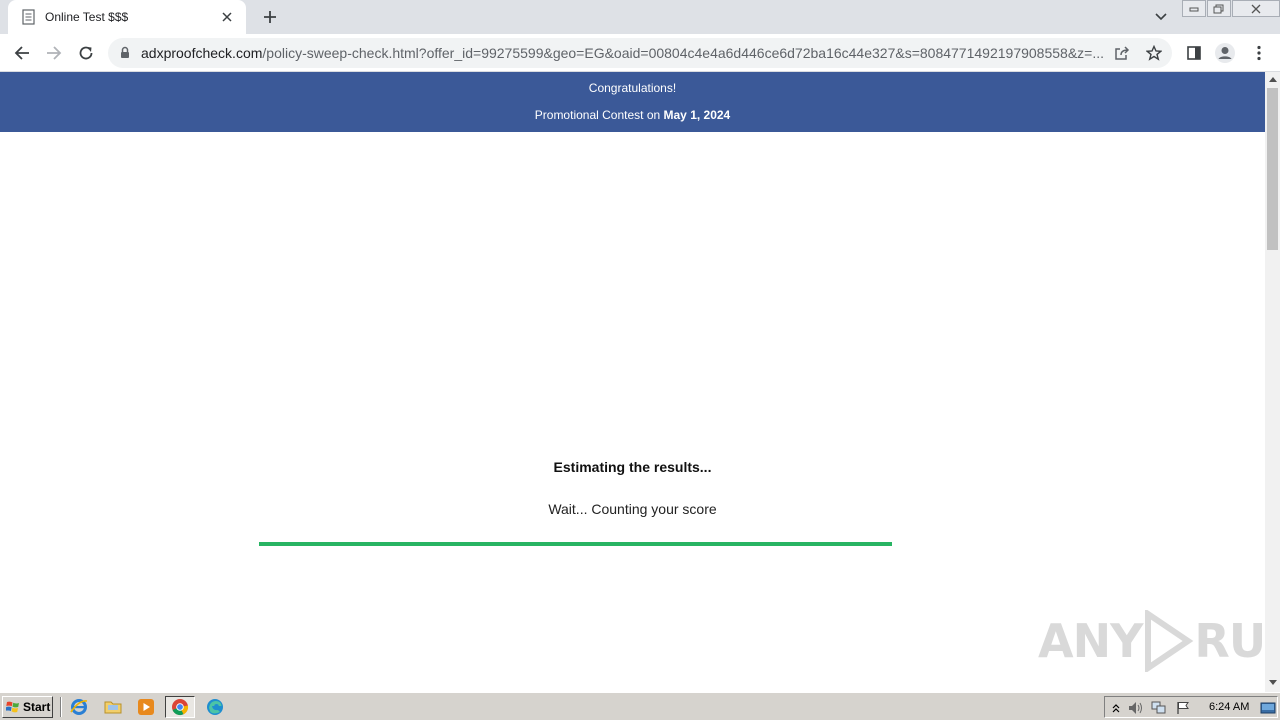  I want to click on url-host: adxproofcheck.com, so click(202, 53).